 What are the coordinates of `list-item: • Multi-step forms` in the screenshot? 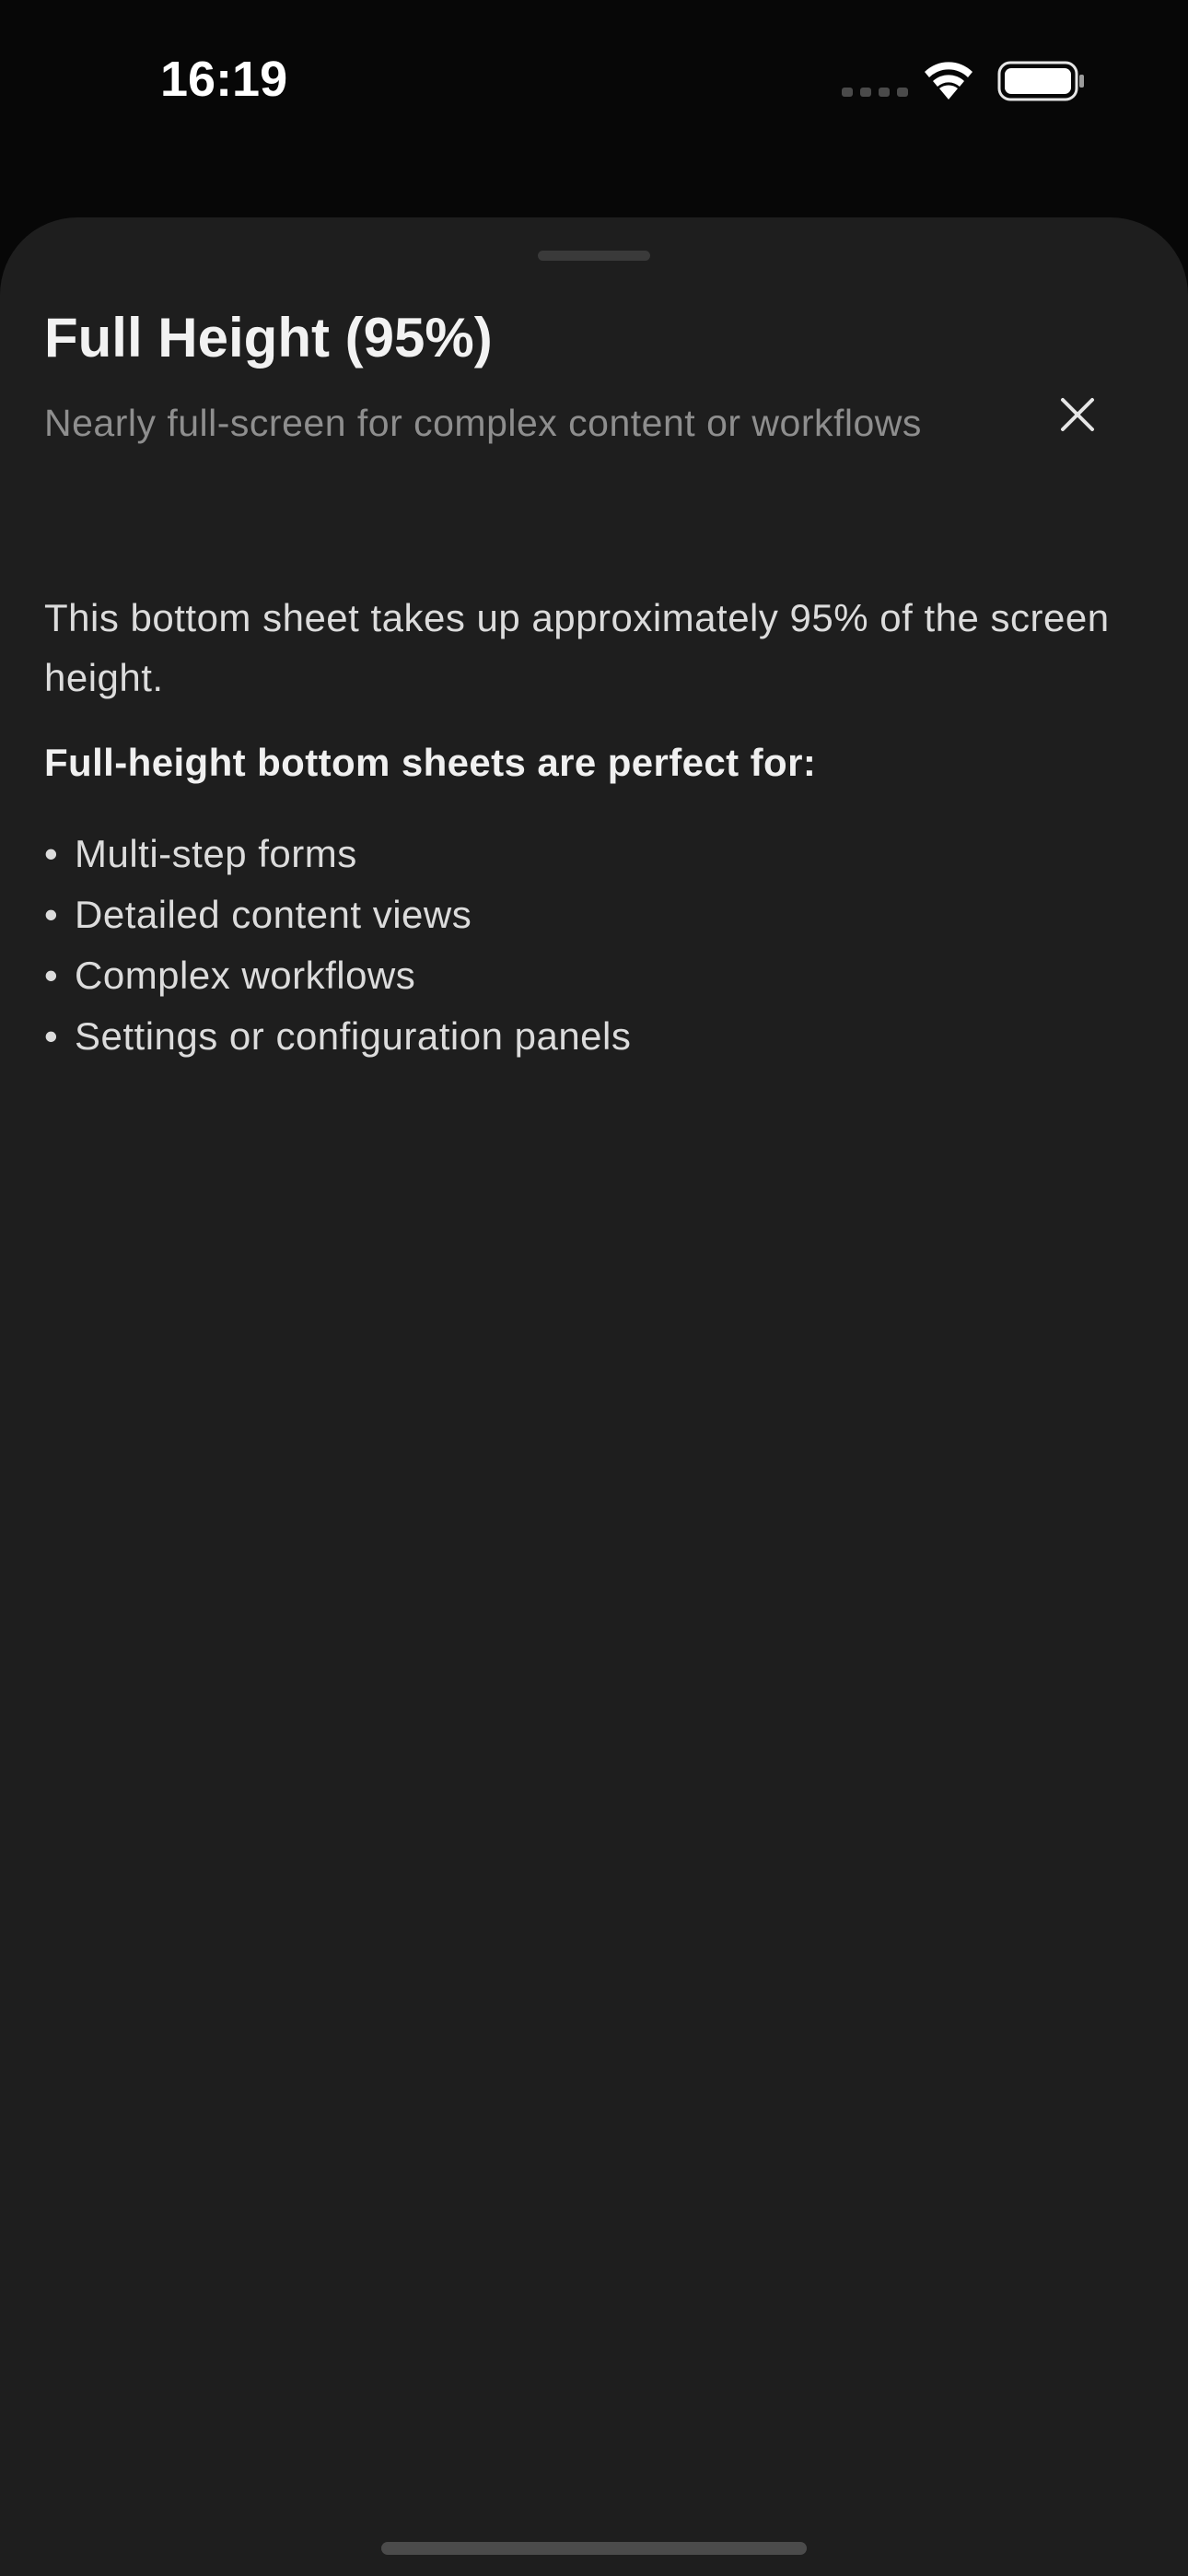 It's located at (337, 854).